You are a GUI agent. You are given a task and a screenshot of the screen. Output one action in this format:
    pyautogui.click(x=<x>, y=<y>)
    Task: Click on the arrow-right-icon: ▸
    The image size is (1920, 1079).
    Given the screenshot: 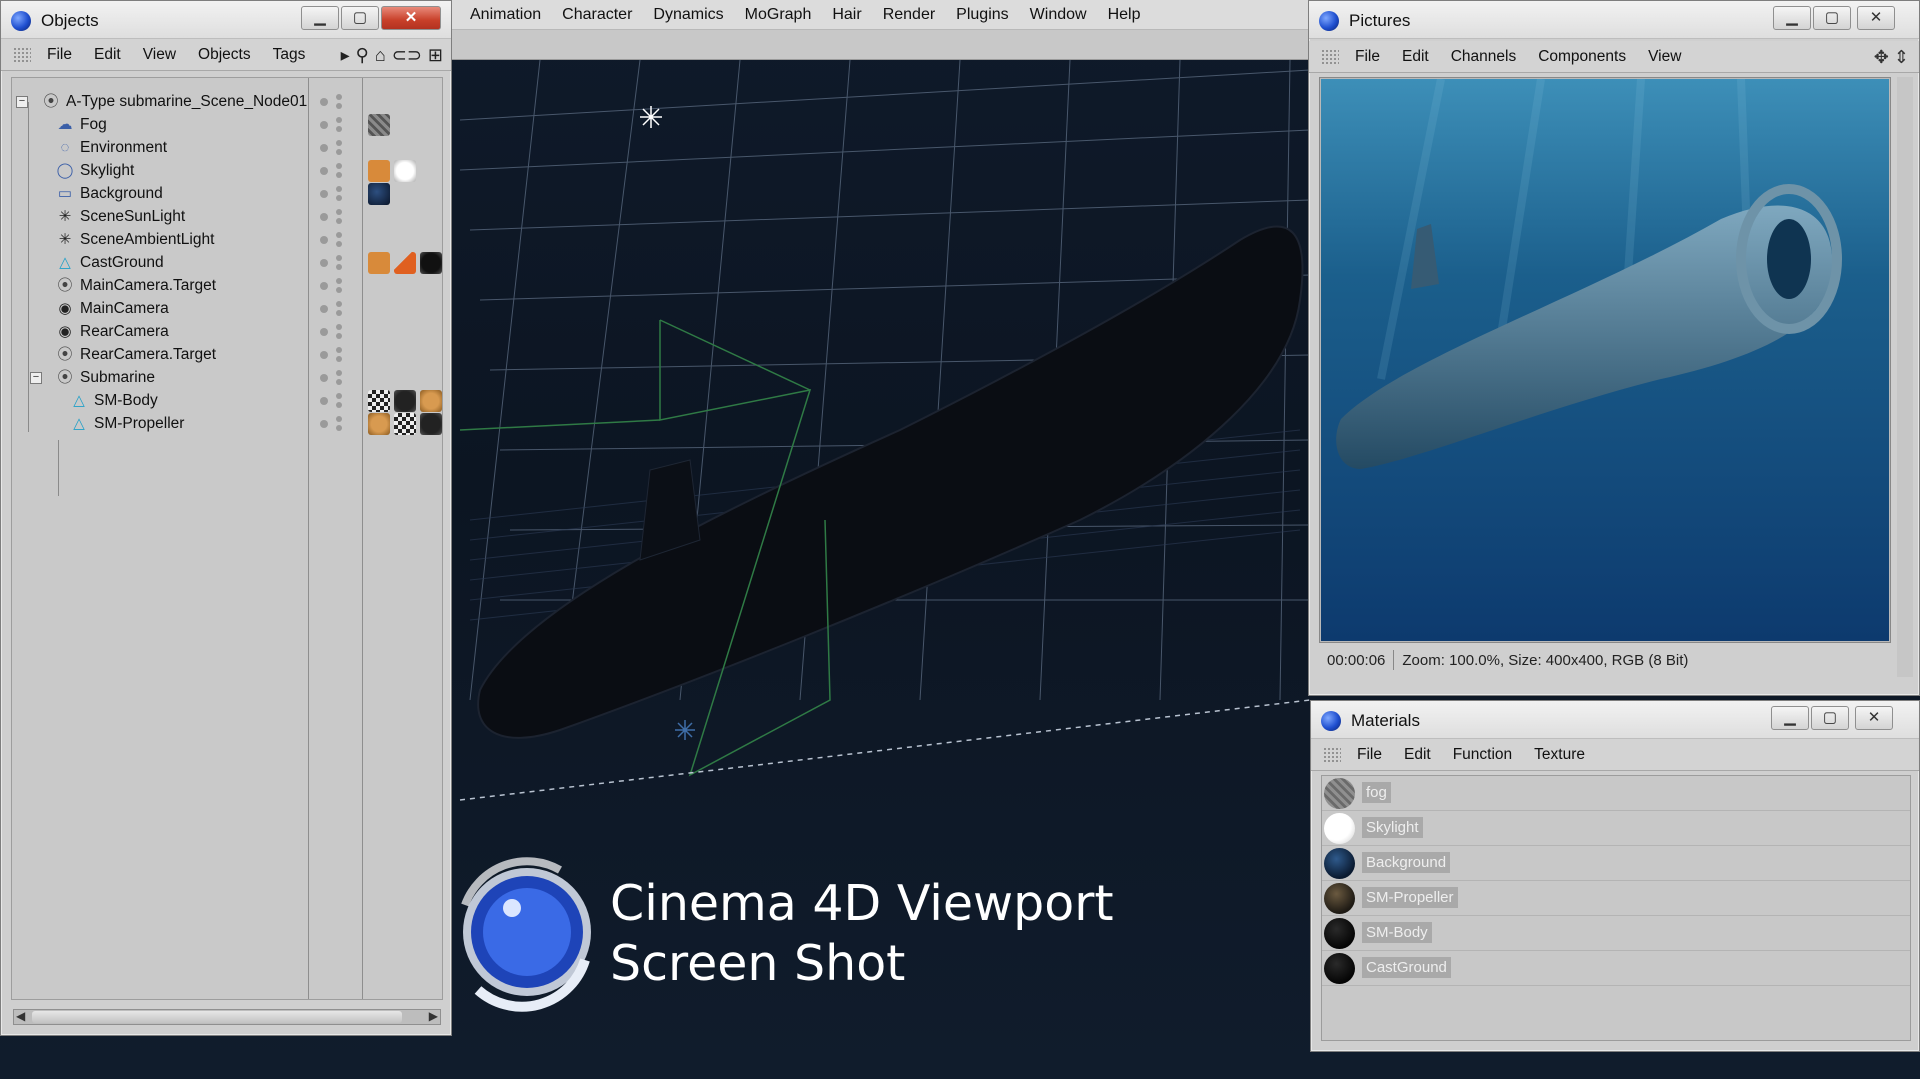 What is the action you would take?
    pyautogui.click(x=345, y=55)
    